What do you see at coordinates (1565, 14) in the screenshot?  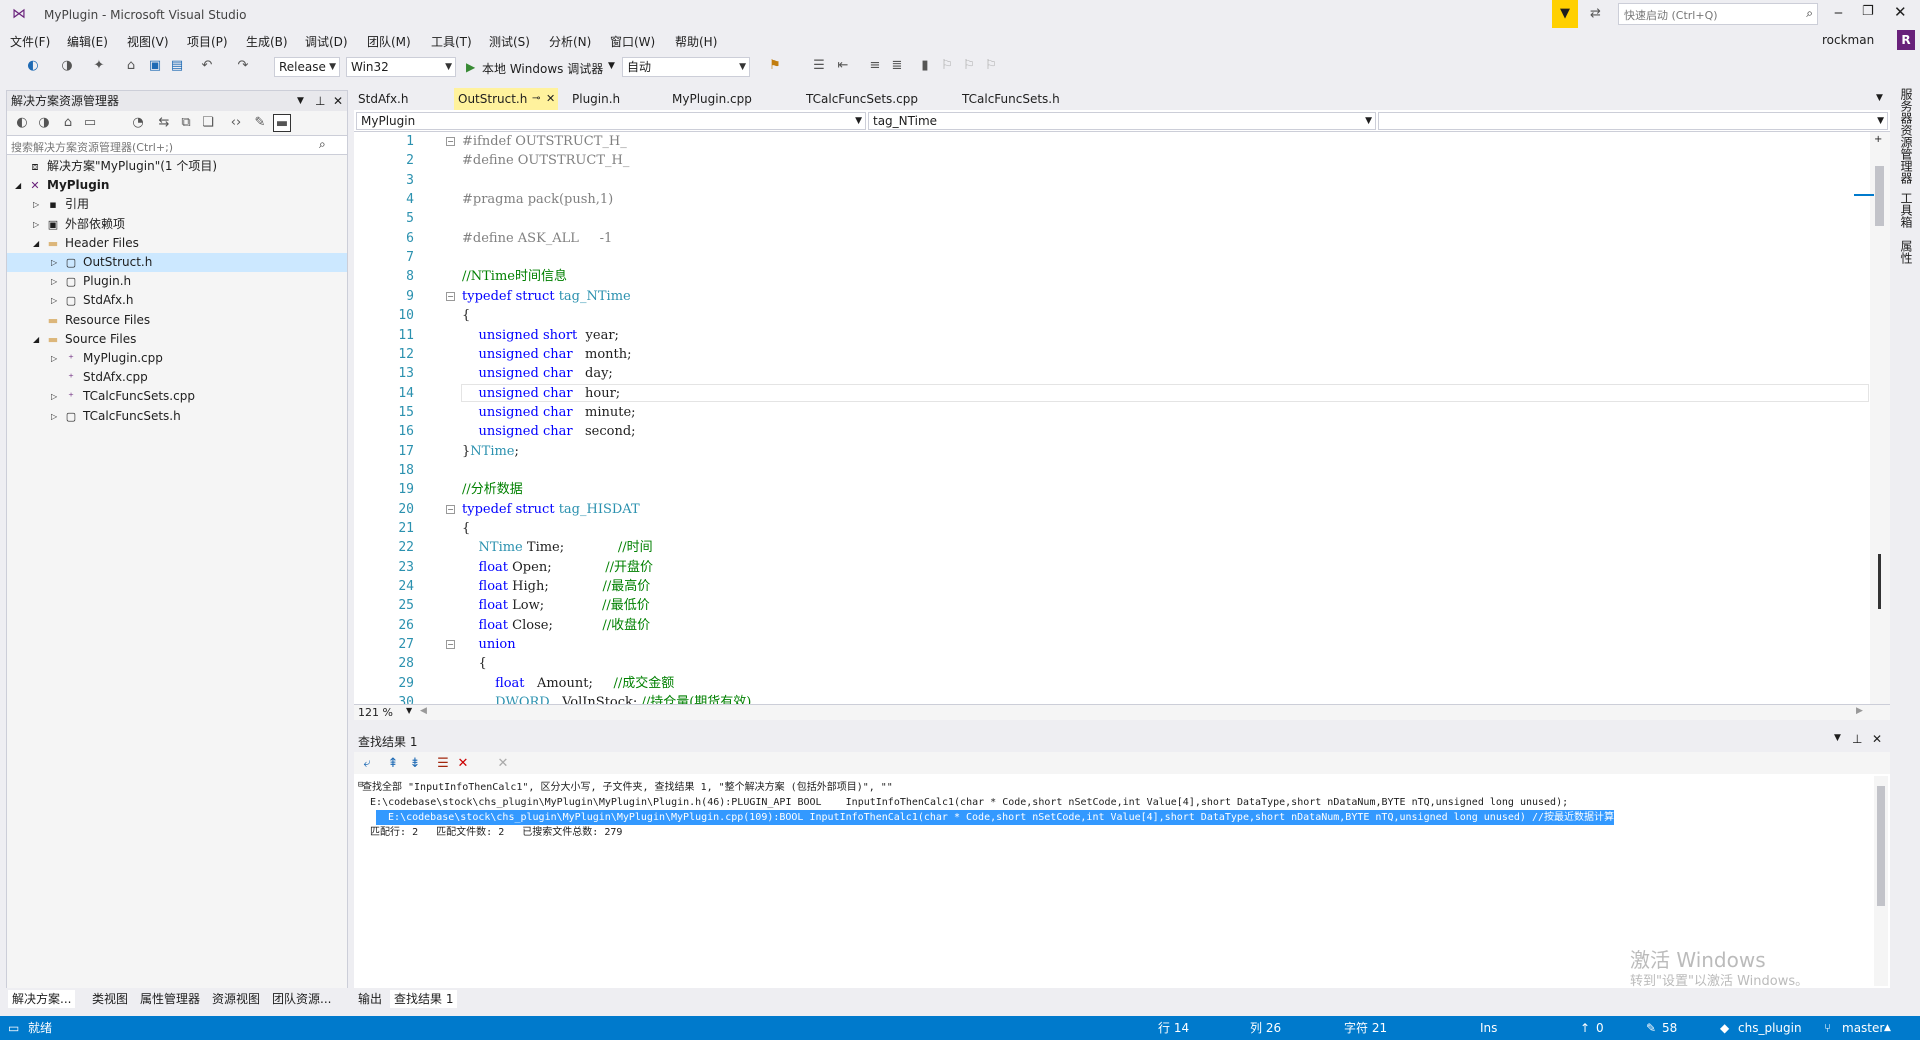 I see `filter-icon: ▼` at bounding box center [1565, 14].